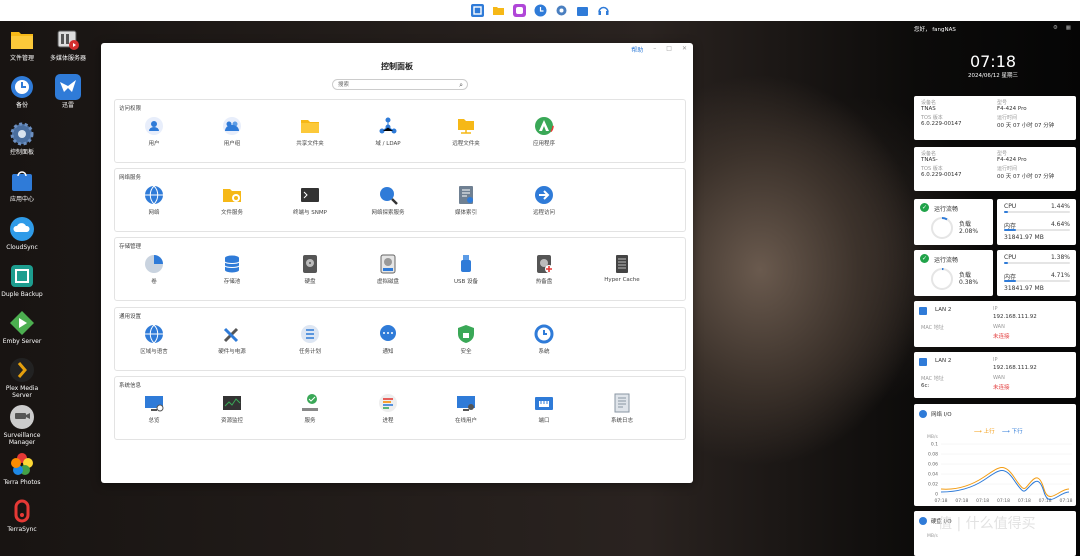 This screenshot has height=556, width=1080. Describe the element at coordinates (461, 85) in the screenshot. I see `search-icon: ⌕` at that location.